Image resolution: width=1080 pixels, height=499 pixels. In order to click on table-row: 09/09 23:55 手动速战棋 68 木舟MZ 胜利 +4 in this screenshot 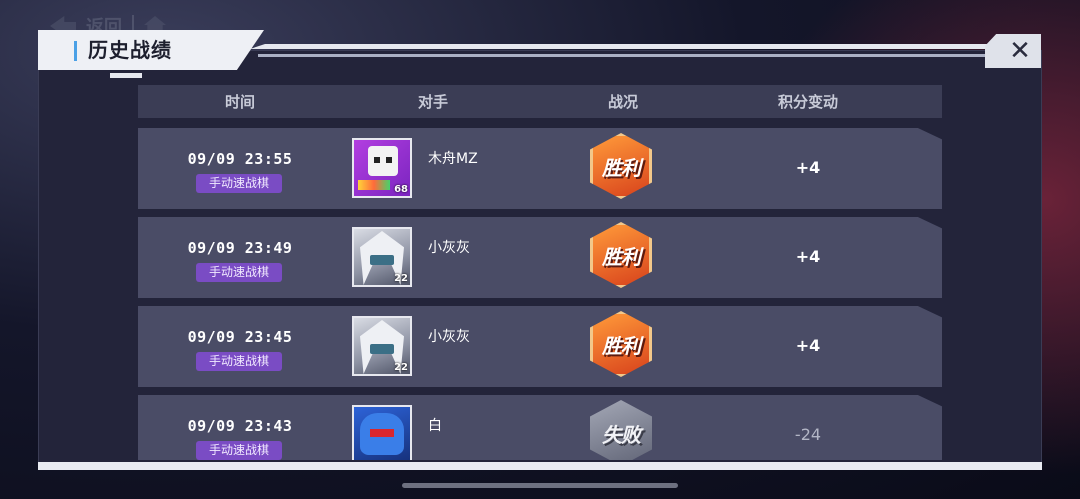, I will do `click(540, 168)`.